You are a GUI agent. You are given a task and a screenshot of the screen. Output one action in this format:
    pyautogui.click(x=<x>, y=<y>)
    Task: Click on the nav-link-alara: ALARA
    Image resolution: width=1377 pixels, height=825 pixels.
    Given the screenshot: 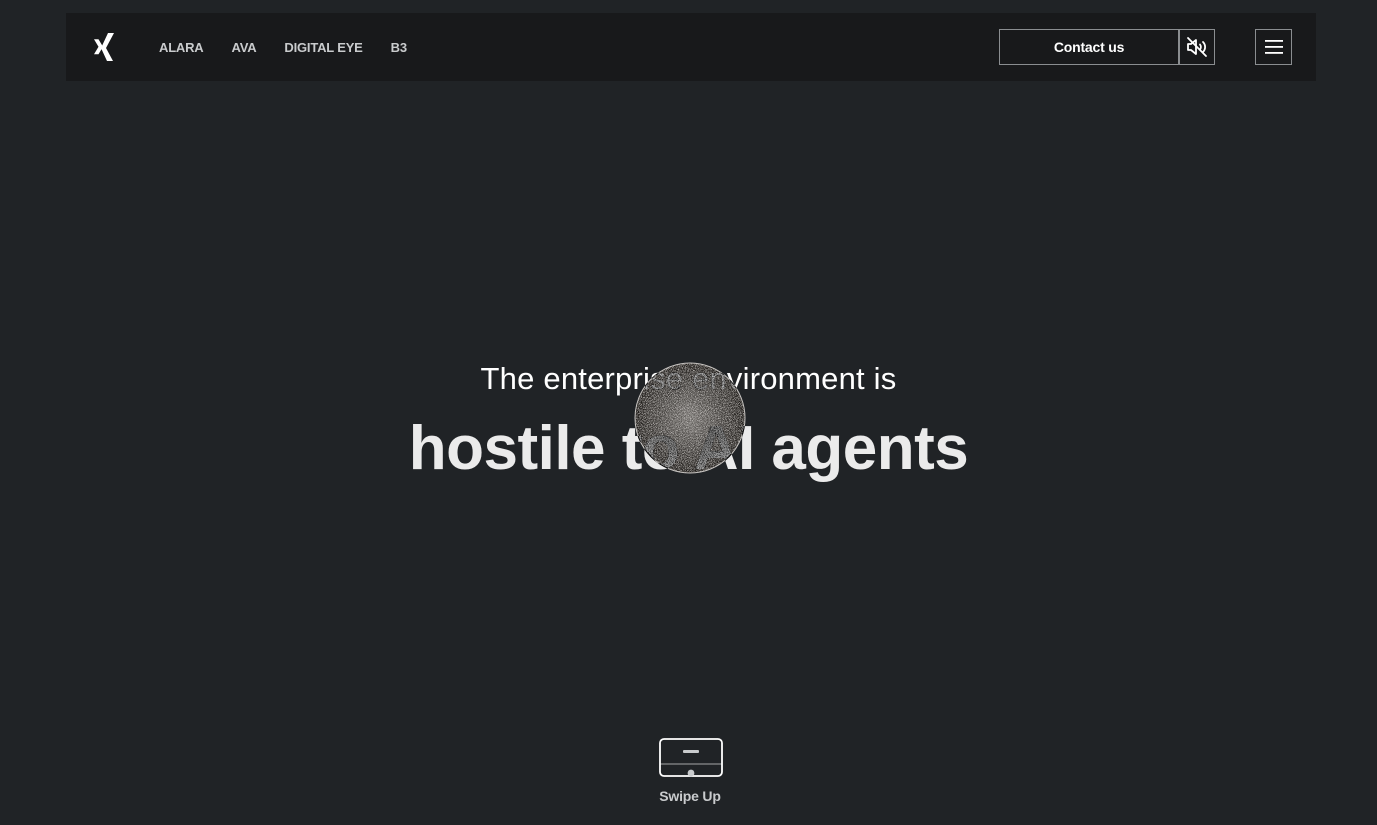 What is the action you would take?
    pyautogui.click(x=181, y=47)
    